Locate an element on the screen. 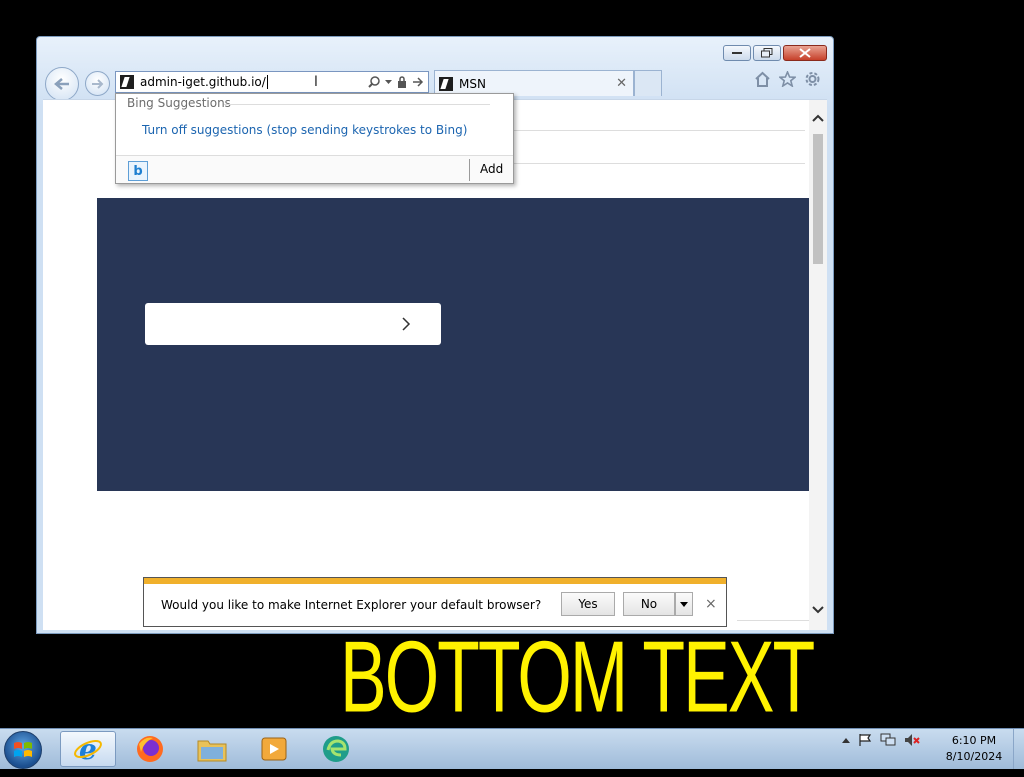 This screenshot has height=777, width=1024. folder-icon is located at coordinates (212, 751).